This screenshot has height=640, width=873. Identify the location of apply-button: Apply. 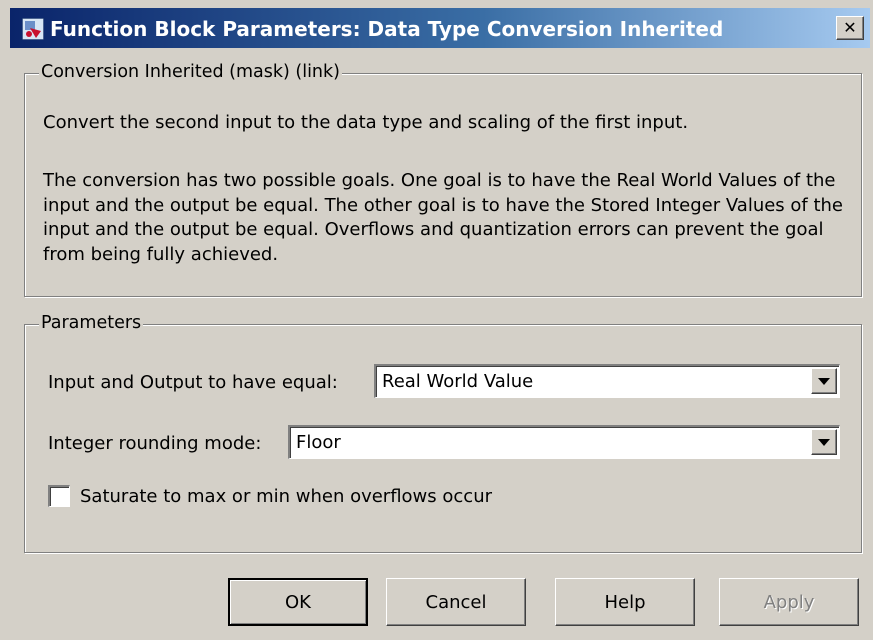
(789, 602).